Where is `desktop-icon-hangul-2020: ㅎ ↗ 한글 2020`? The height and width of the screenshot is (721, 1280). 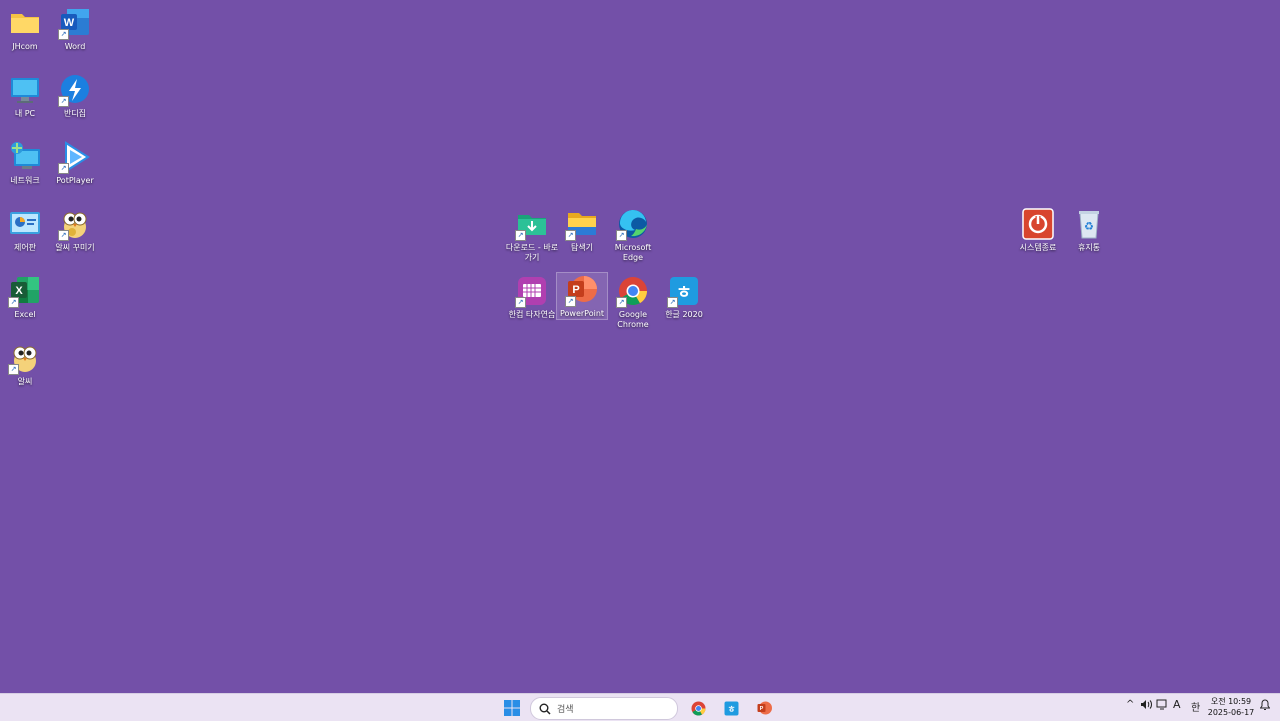
desktop-icon-hangul-2020: ㅎ ↗ 한글 2020 is located at coordinates (684, 297).